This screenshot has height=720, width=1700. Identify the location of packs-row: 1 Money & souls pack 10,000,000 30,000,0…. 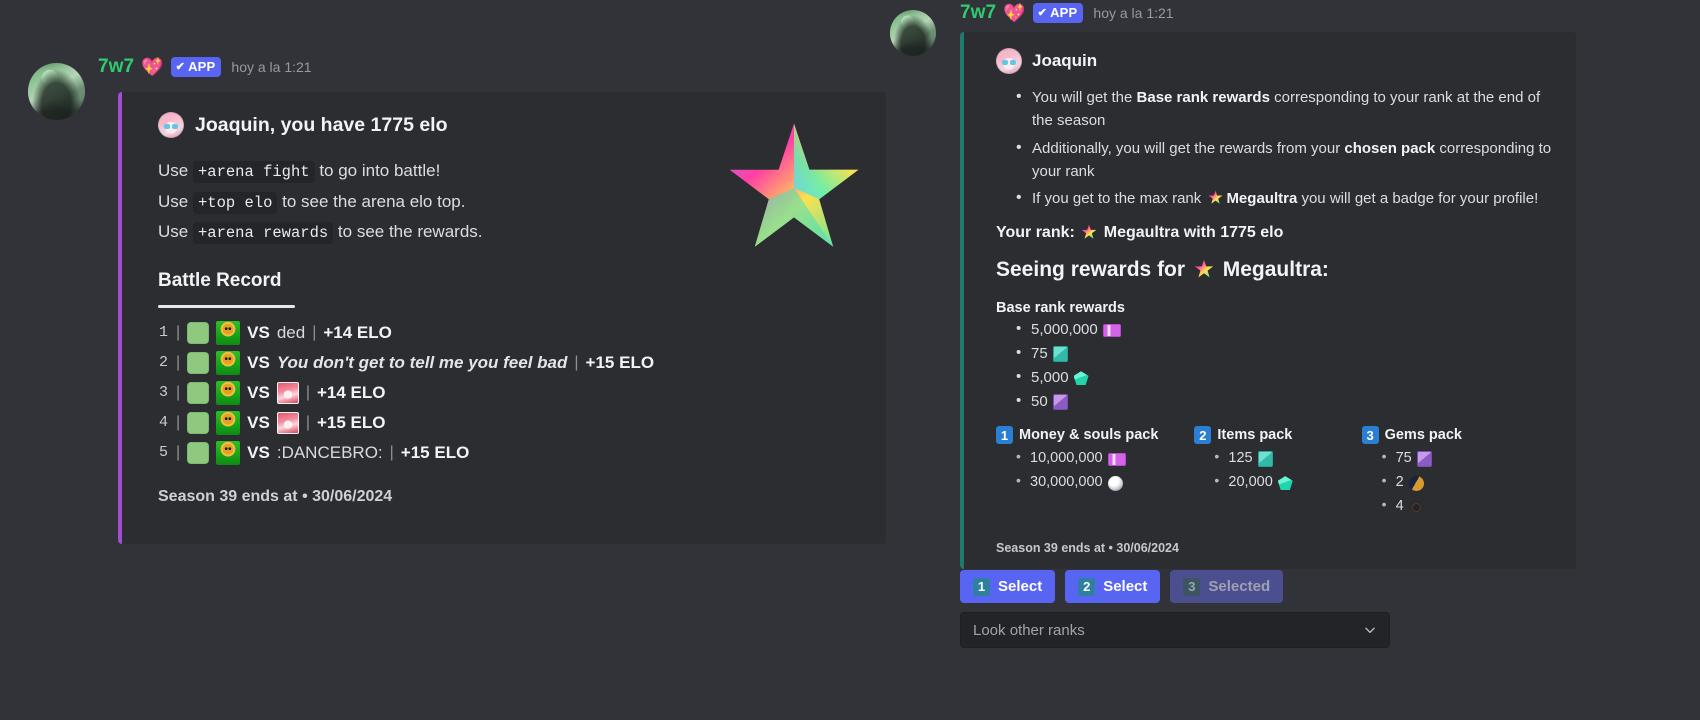
(1278, 472).